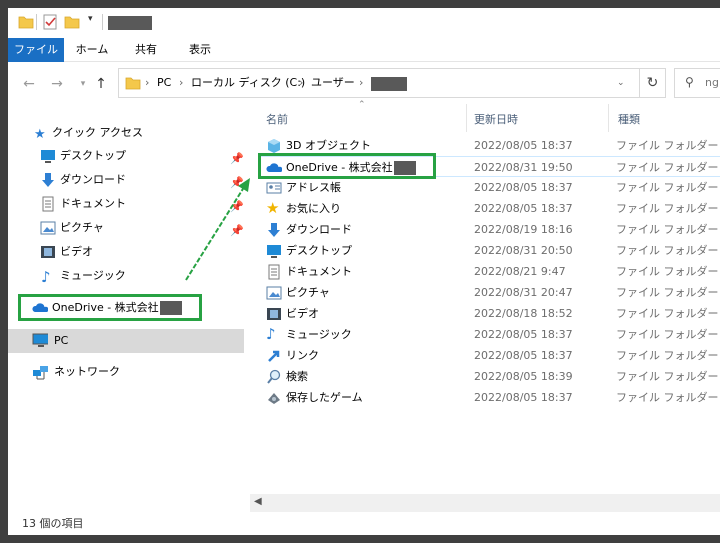 Image resolution: width=720 pixels, height=543 pixels. I want to click on file-name: アドレス帳, so click(313, 187).